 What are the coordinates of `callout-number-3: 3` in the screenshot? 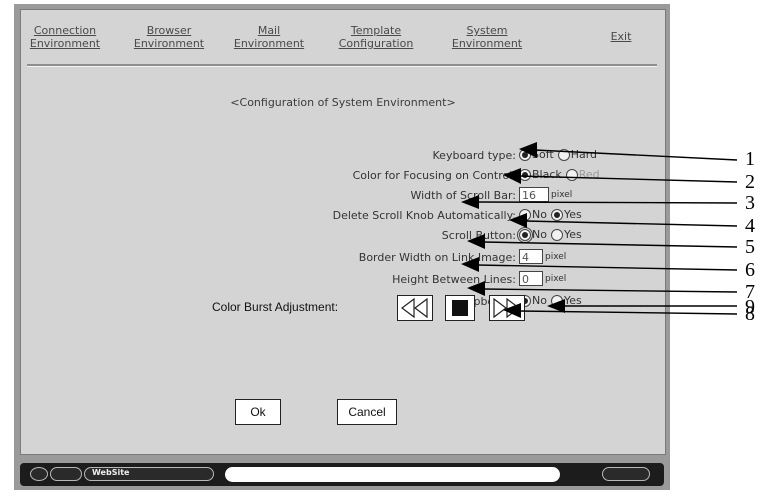 It's located at (750, 203).